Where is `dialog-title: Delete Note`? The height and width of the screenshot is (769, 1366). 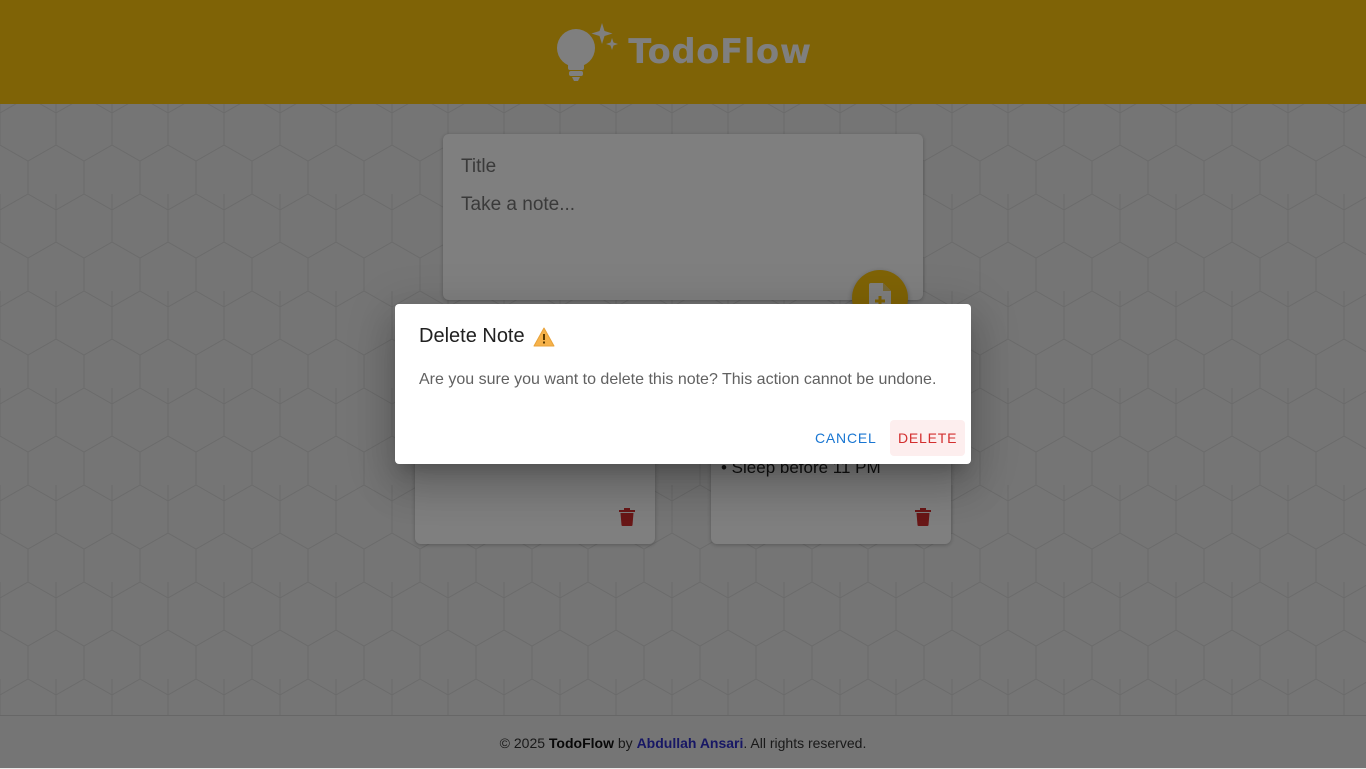 dialog-title: Delete Note is located at coordinates (487, 336).